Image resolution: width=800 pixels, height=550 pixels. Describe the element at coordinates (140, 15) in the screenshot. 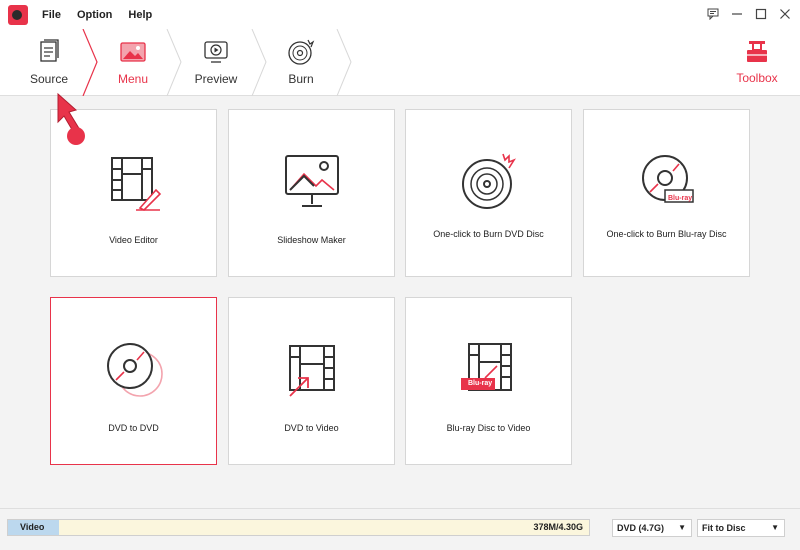

I see `menu-help: Help` at that location.